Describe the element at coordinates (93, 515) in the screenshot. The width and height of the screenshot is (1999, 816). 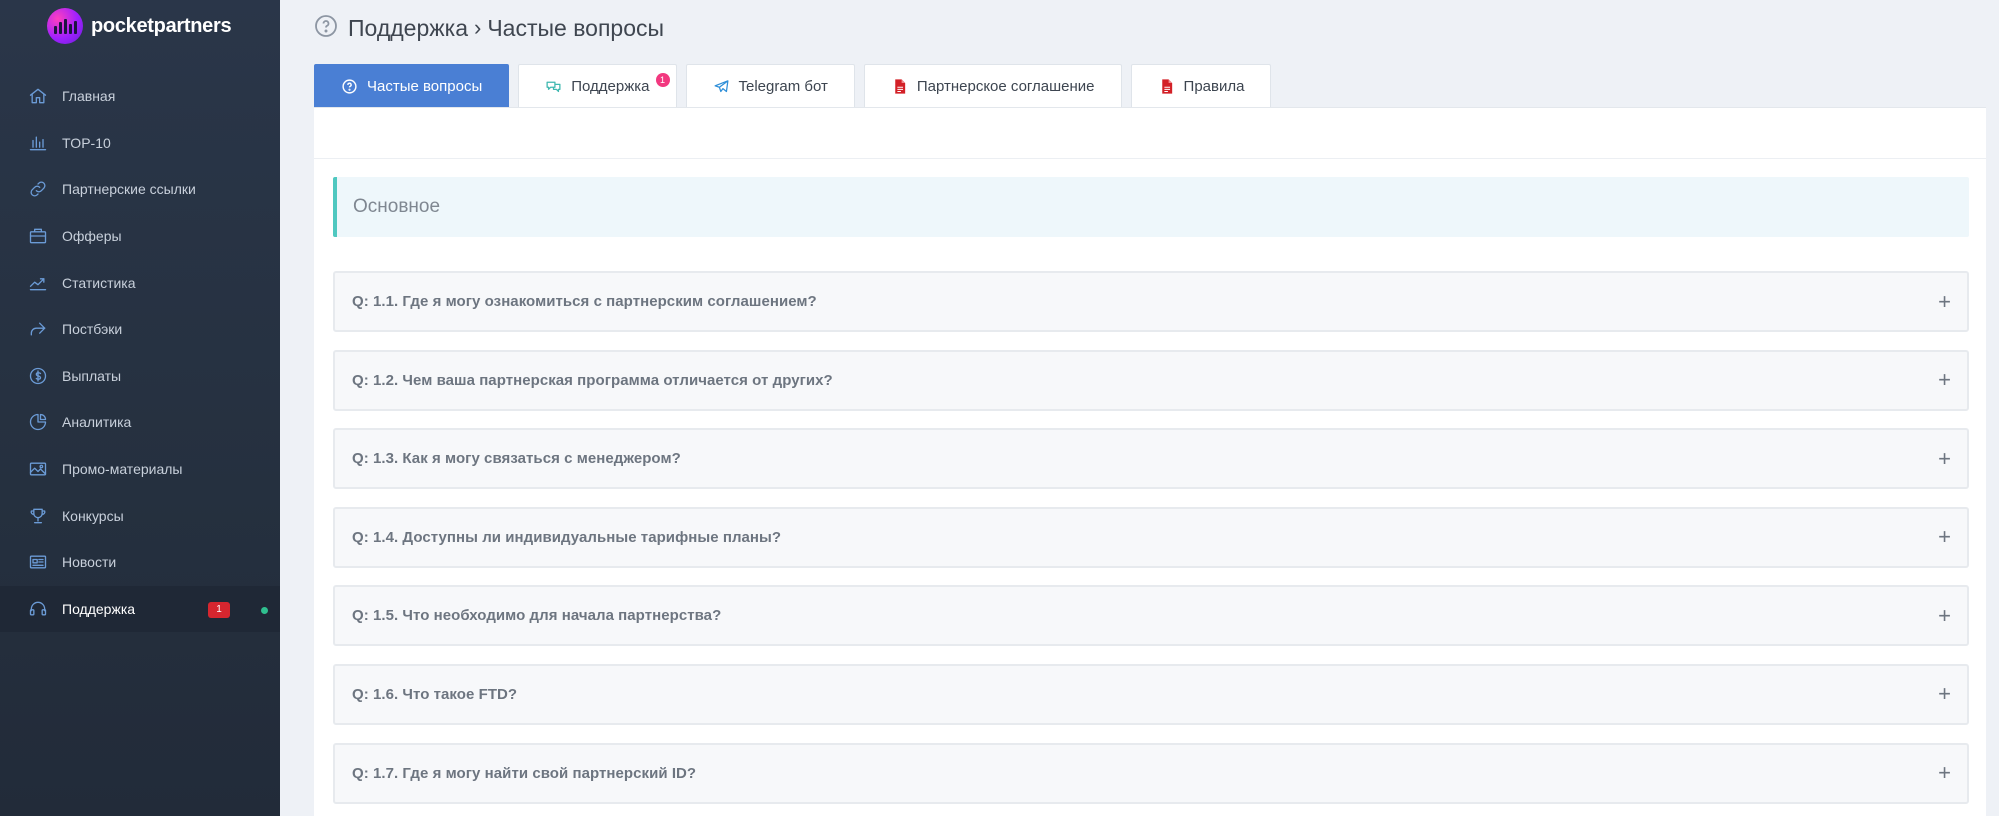
I see `sidebar-item-label: Конкурсы` at that location.